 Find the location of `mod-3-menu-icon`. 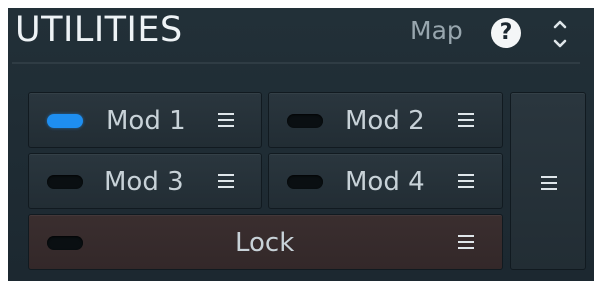

mod-3-menu-icon is located at coordinates (226, 181).